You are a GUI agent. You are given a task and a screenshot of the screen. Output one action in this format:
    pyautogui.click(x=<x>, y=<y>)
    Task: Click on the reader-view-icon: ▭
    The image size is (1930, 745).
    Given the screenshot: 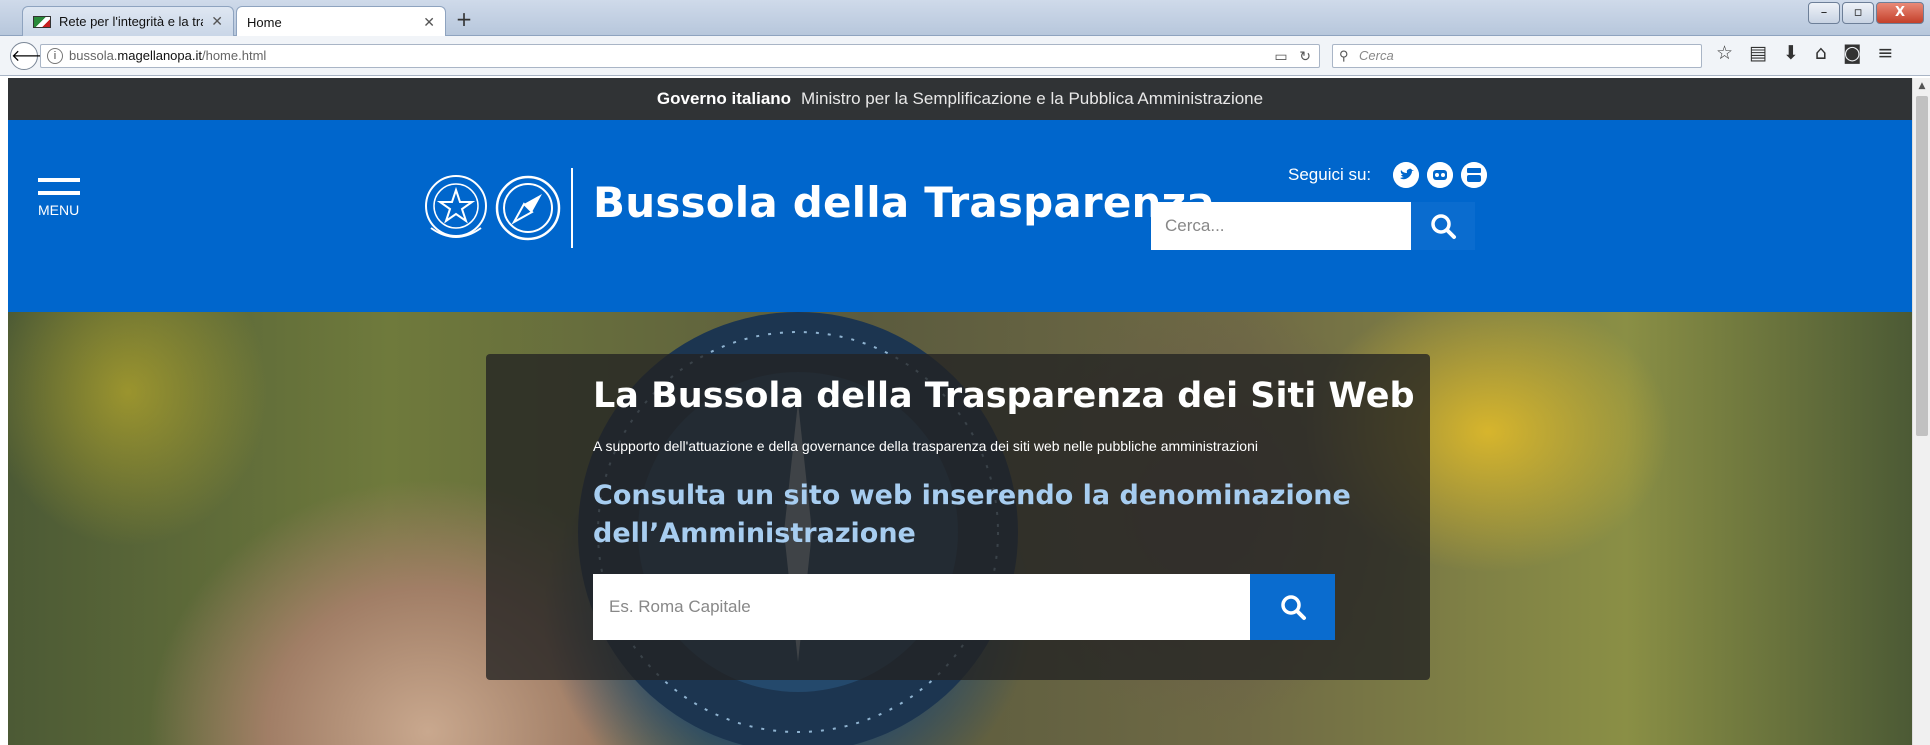 What is the action you would take?
    pyautogui.click(x=1280, y=56)
    